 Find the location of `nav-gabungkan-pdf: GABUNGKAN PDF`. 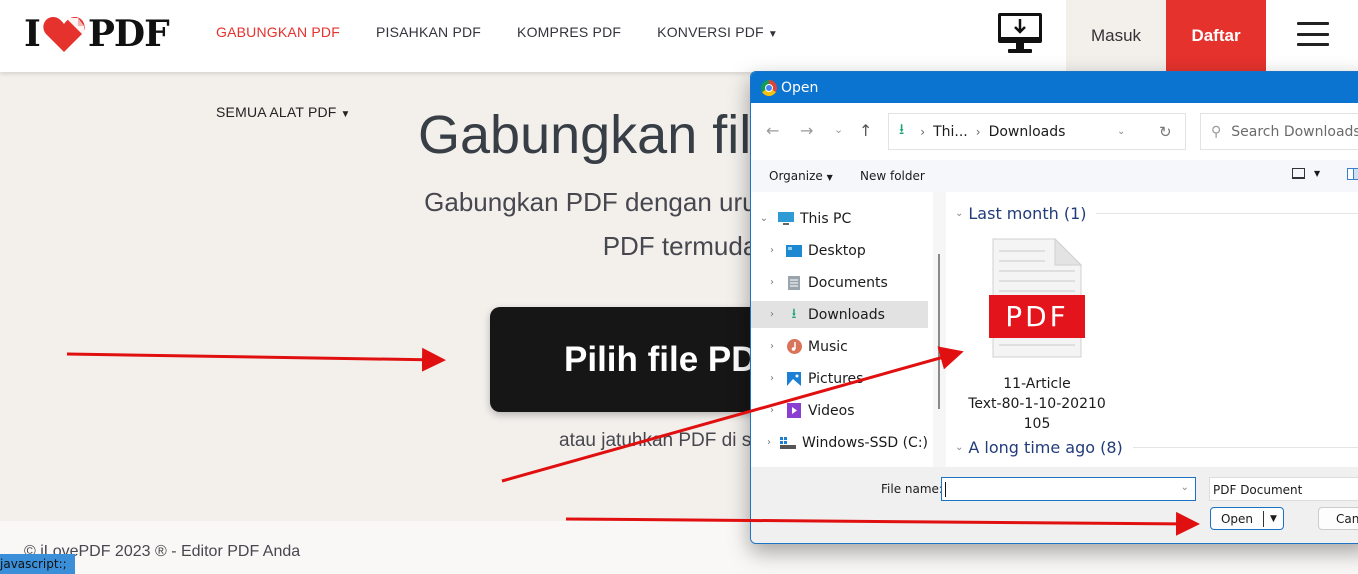

nav-gabungkan-pdf: GABUNGKAN PDF is located at coordinates (278, 32).